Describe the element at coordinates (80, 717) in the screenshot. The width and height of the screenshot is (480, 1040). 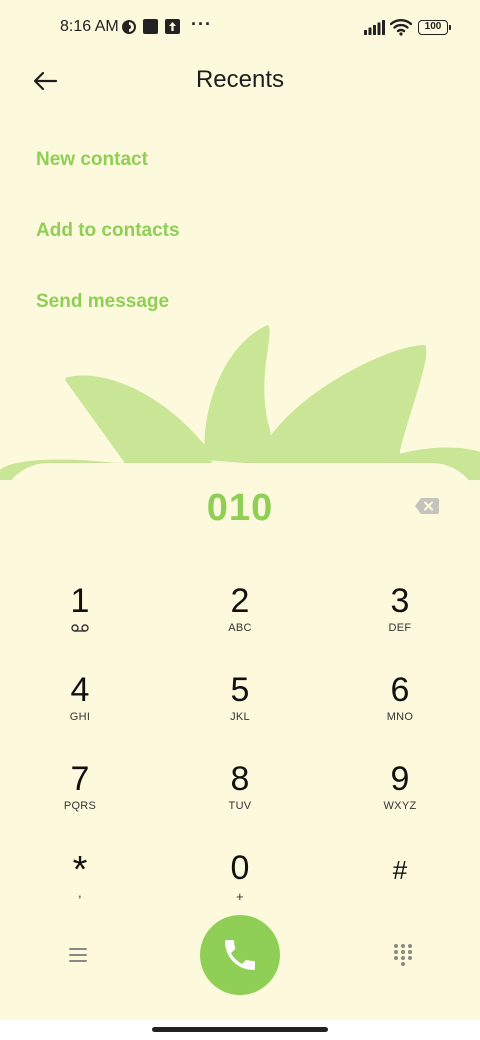
I see `key-letters: GHI` at that location.